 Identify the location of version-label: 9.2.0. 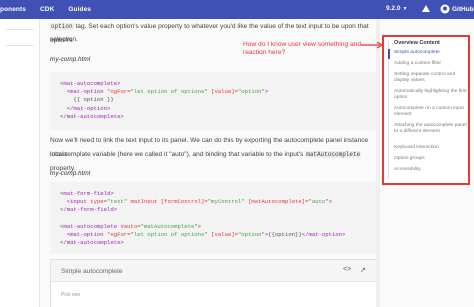
(393, 8).